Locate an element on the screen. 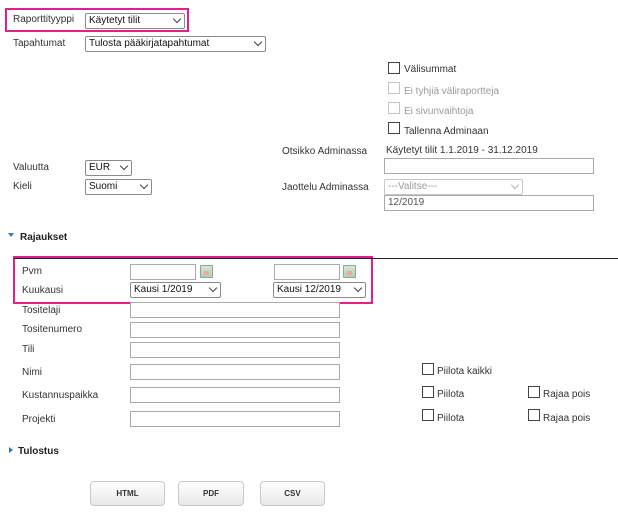 The image size is (618, 515). language-select: Suomi is located at coordinates (118, 187).